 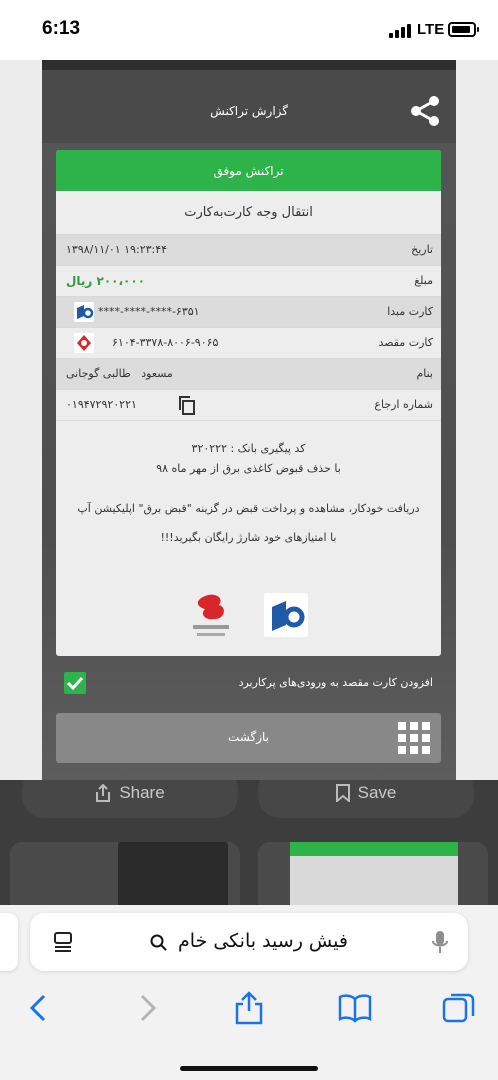 What do you see at coordinates (248, 343) in the screenshot?
I see `row-dest-card: کارت مقصد ۶۱۰۴-۳۳۷۸-۸۰۰۶-۹۰۶۵` at bounding box center [248, 343].